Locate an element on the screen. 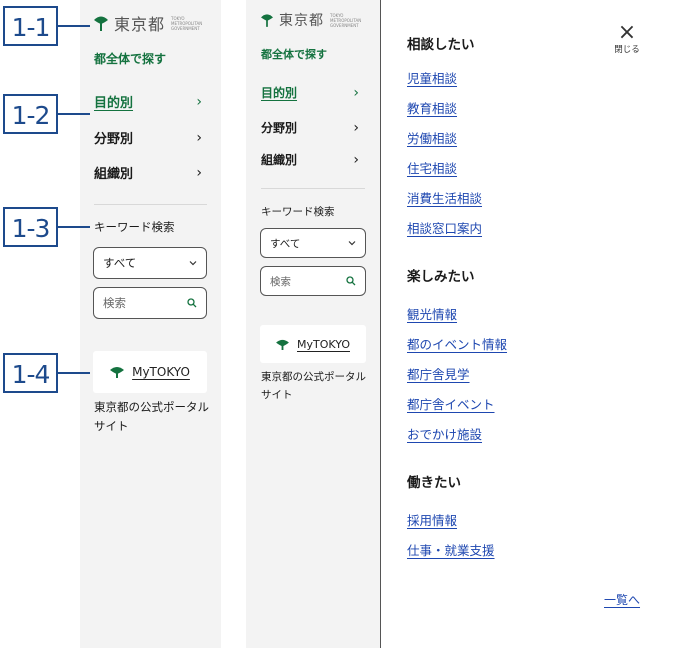 Image resolution: width=673 pixels, height=648 pixels. callout-1-1: 1-1 is located at coordinates (30, 26).